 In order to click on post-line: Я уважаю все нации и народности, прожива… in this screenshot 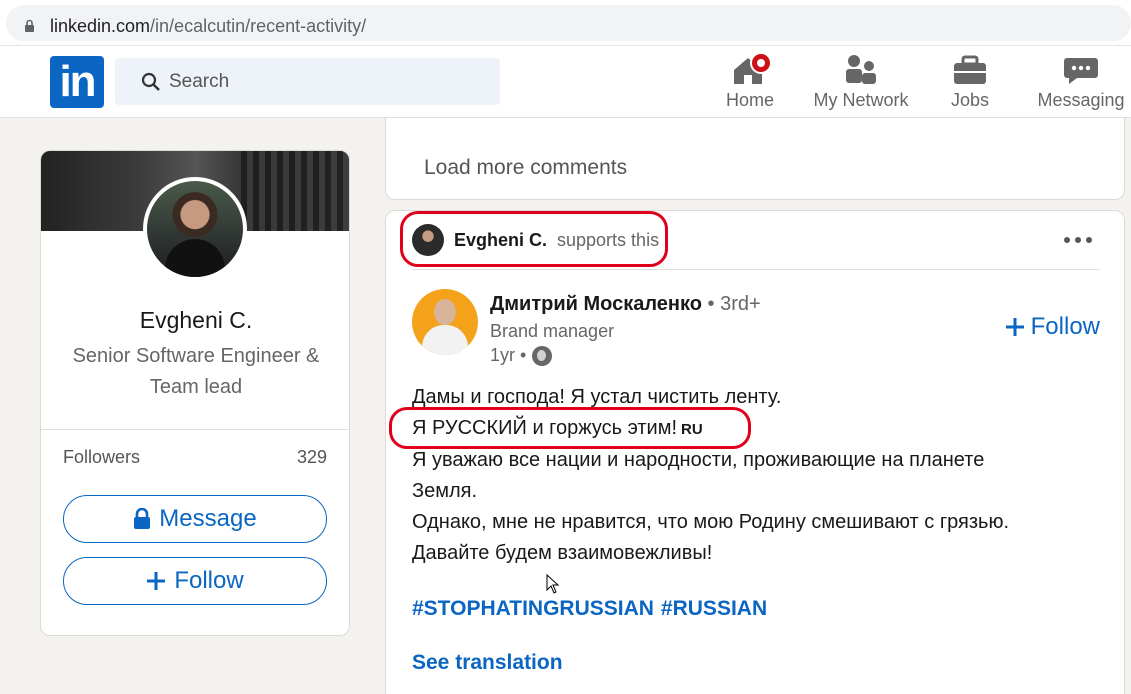, I will do `click(698, 460)`.